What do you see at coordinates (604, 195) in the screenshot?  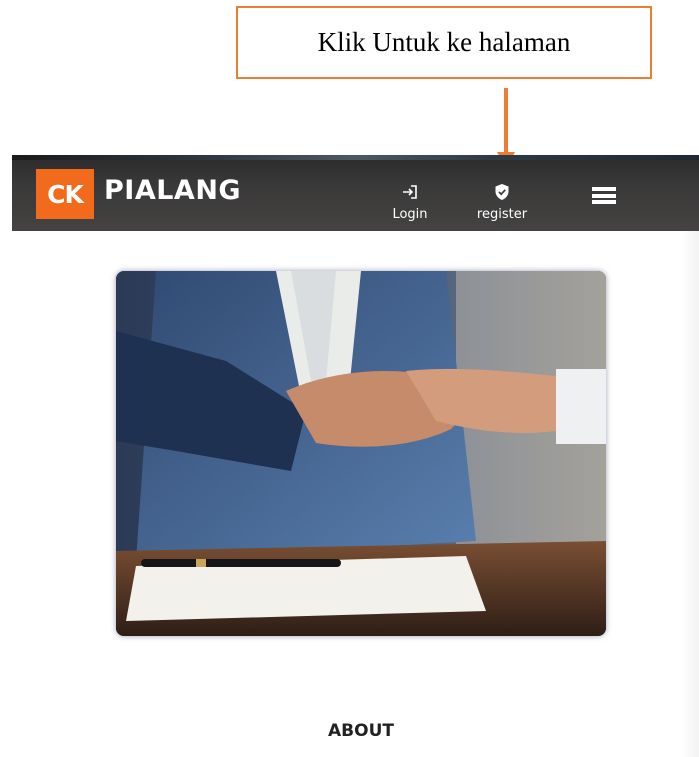 I see `hamburger-menu-icon` at bounding box center [604, 195].